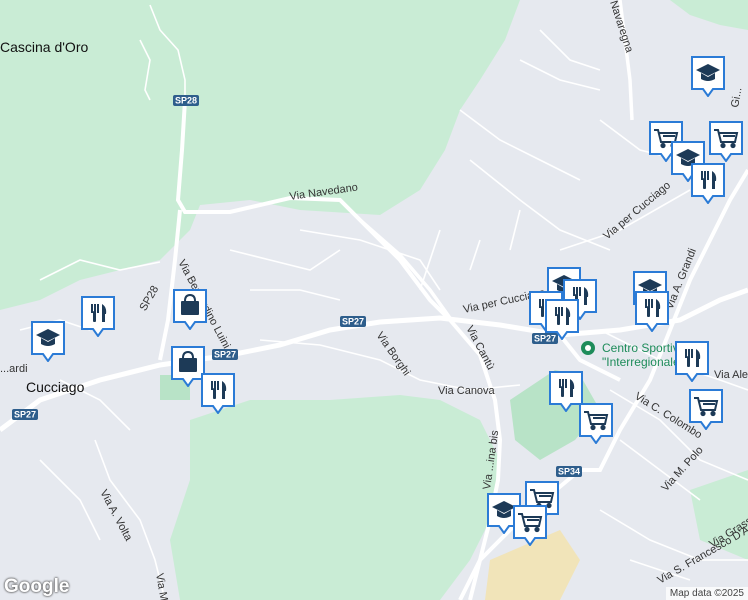 The width and height of the screenshot is (748, 600). I want to click on map-attribution: Map data ©2025, so click(706, 593).